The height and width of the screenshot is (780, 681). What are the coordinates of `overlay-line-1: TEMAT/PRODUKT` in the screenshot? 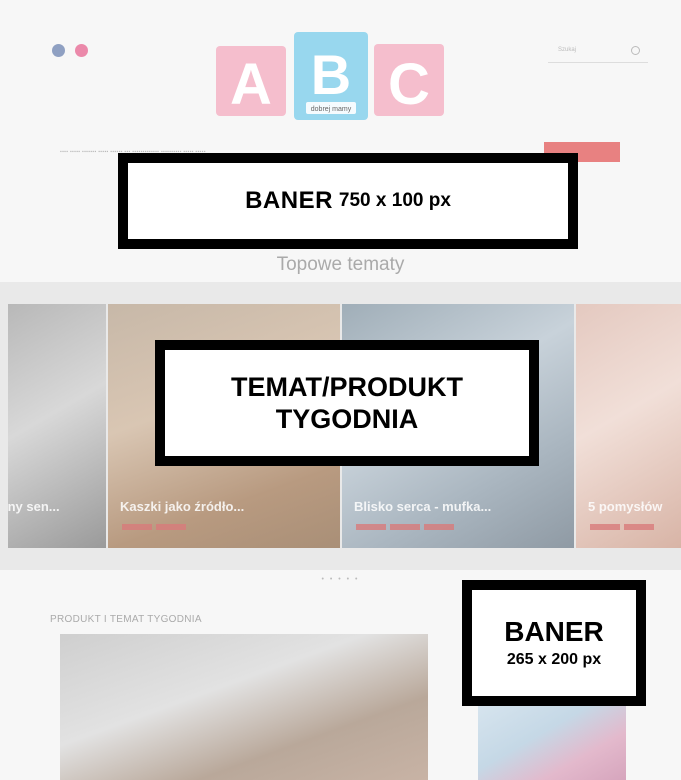 It's located at (347, 387).